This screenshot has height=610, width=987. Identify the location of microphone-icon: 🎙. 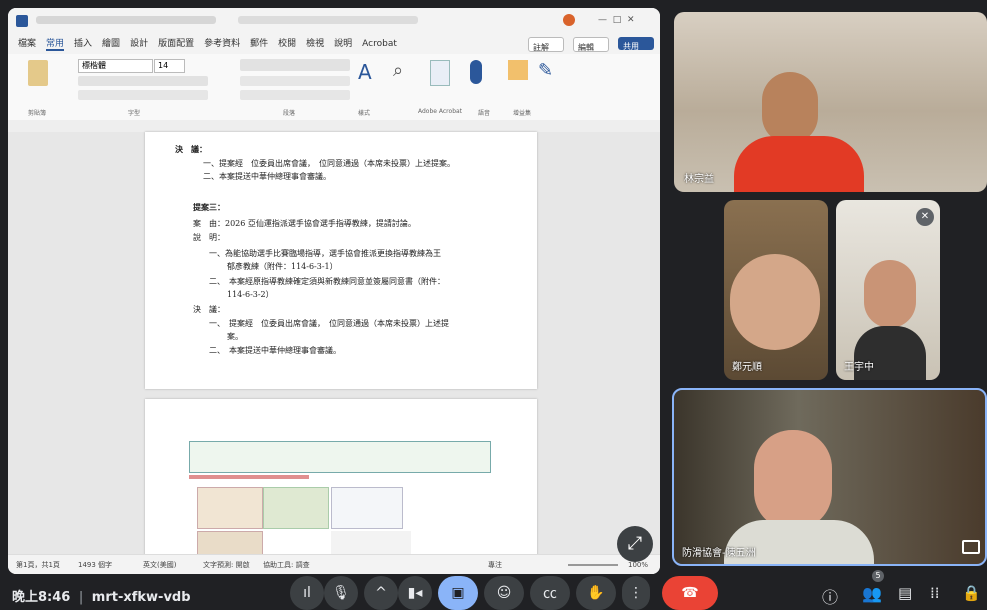
(341, 593).